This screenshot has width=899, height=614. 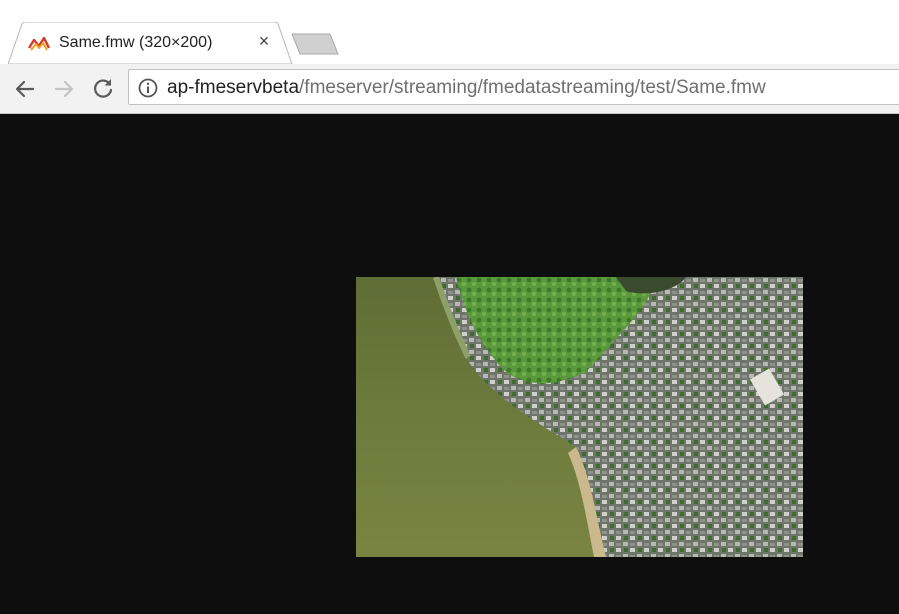 What do you see at coordinates (39, 43) in the screenshot?
I see `fme-logo-icon` at bounding box center [39, 43].